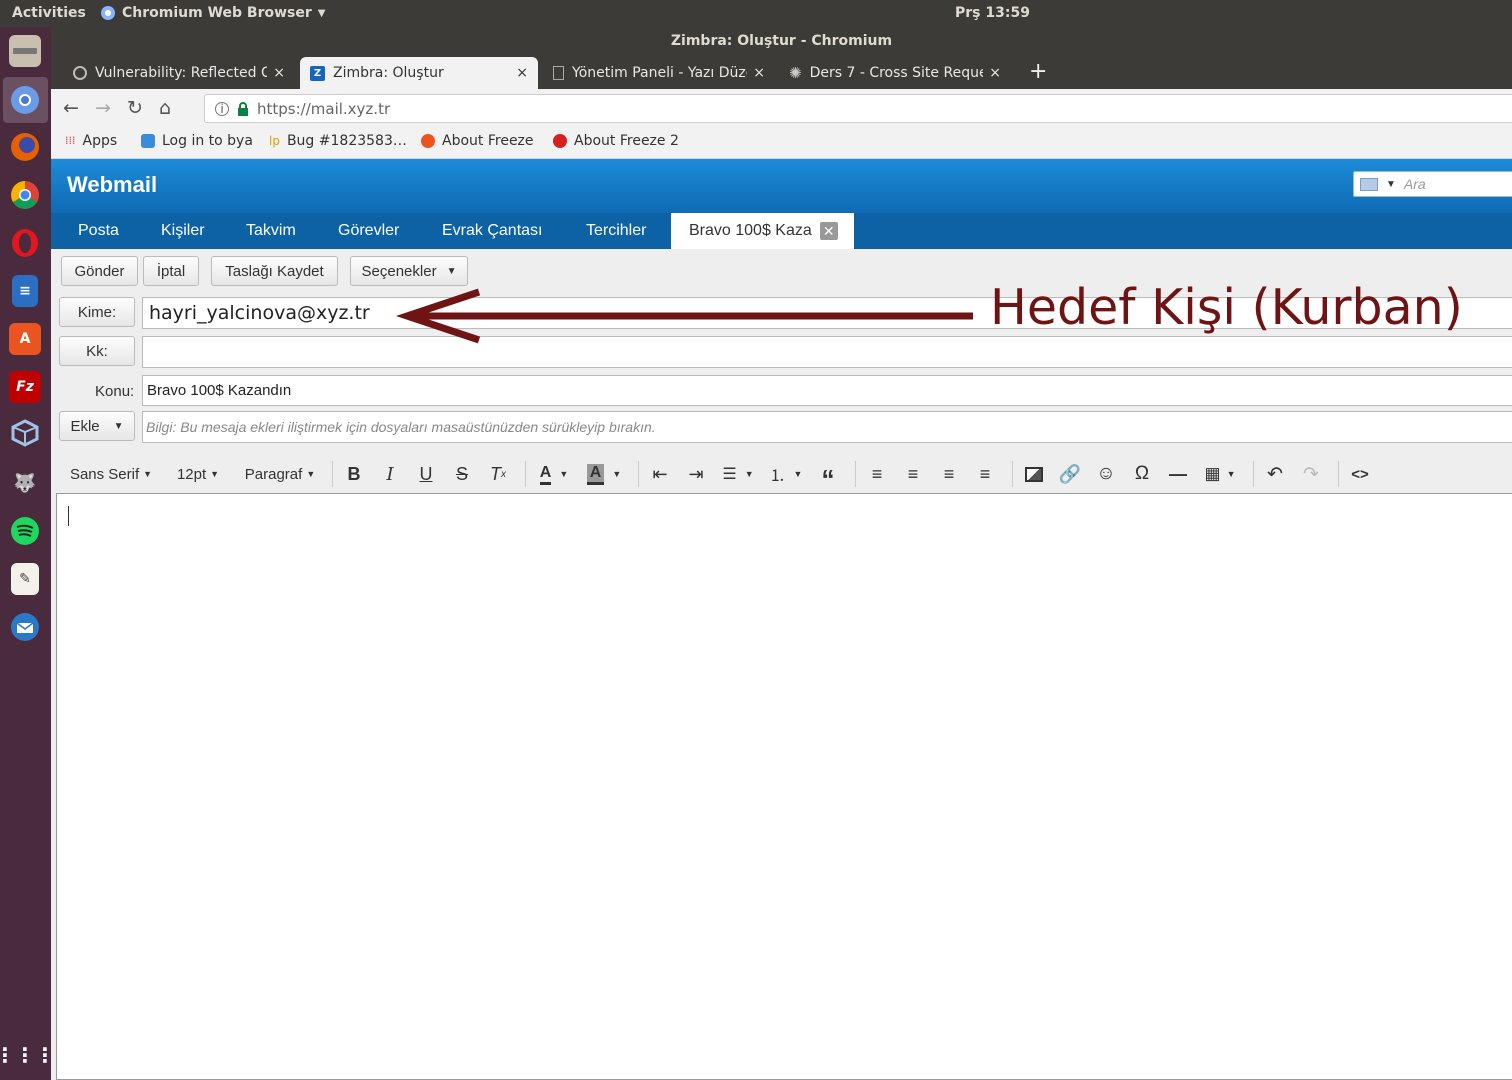  Describe the element at coordinates (198, 474) in the screenshot. I see `font-size-select: 12pt ▼` at that location.